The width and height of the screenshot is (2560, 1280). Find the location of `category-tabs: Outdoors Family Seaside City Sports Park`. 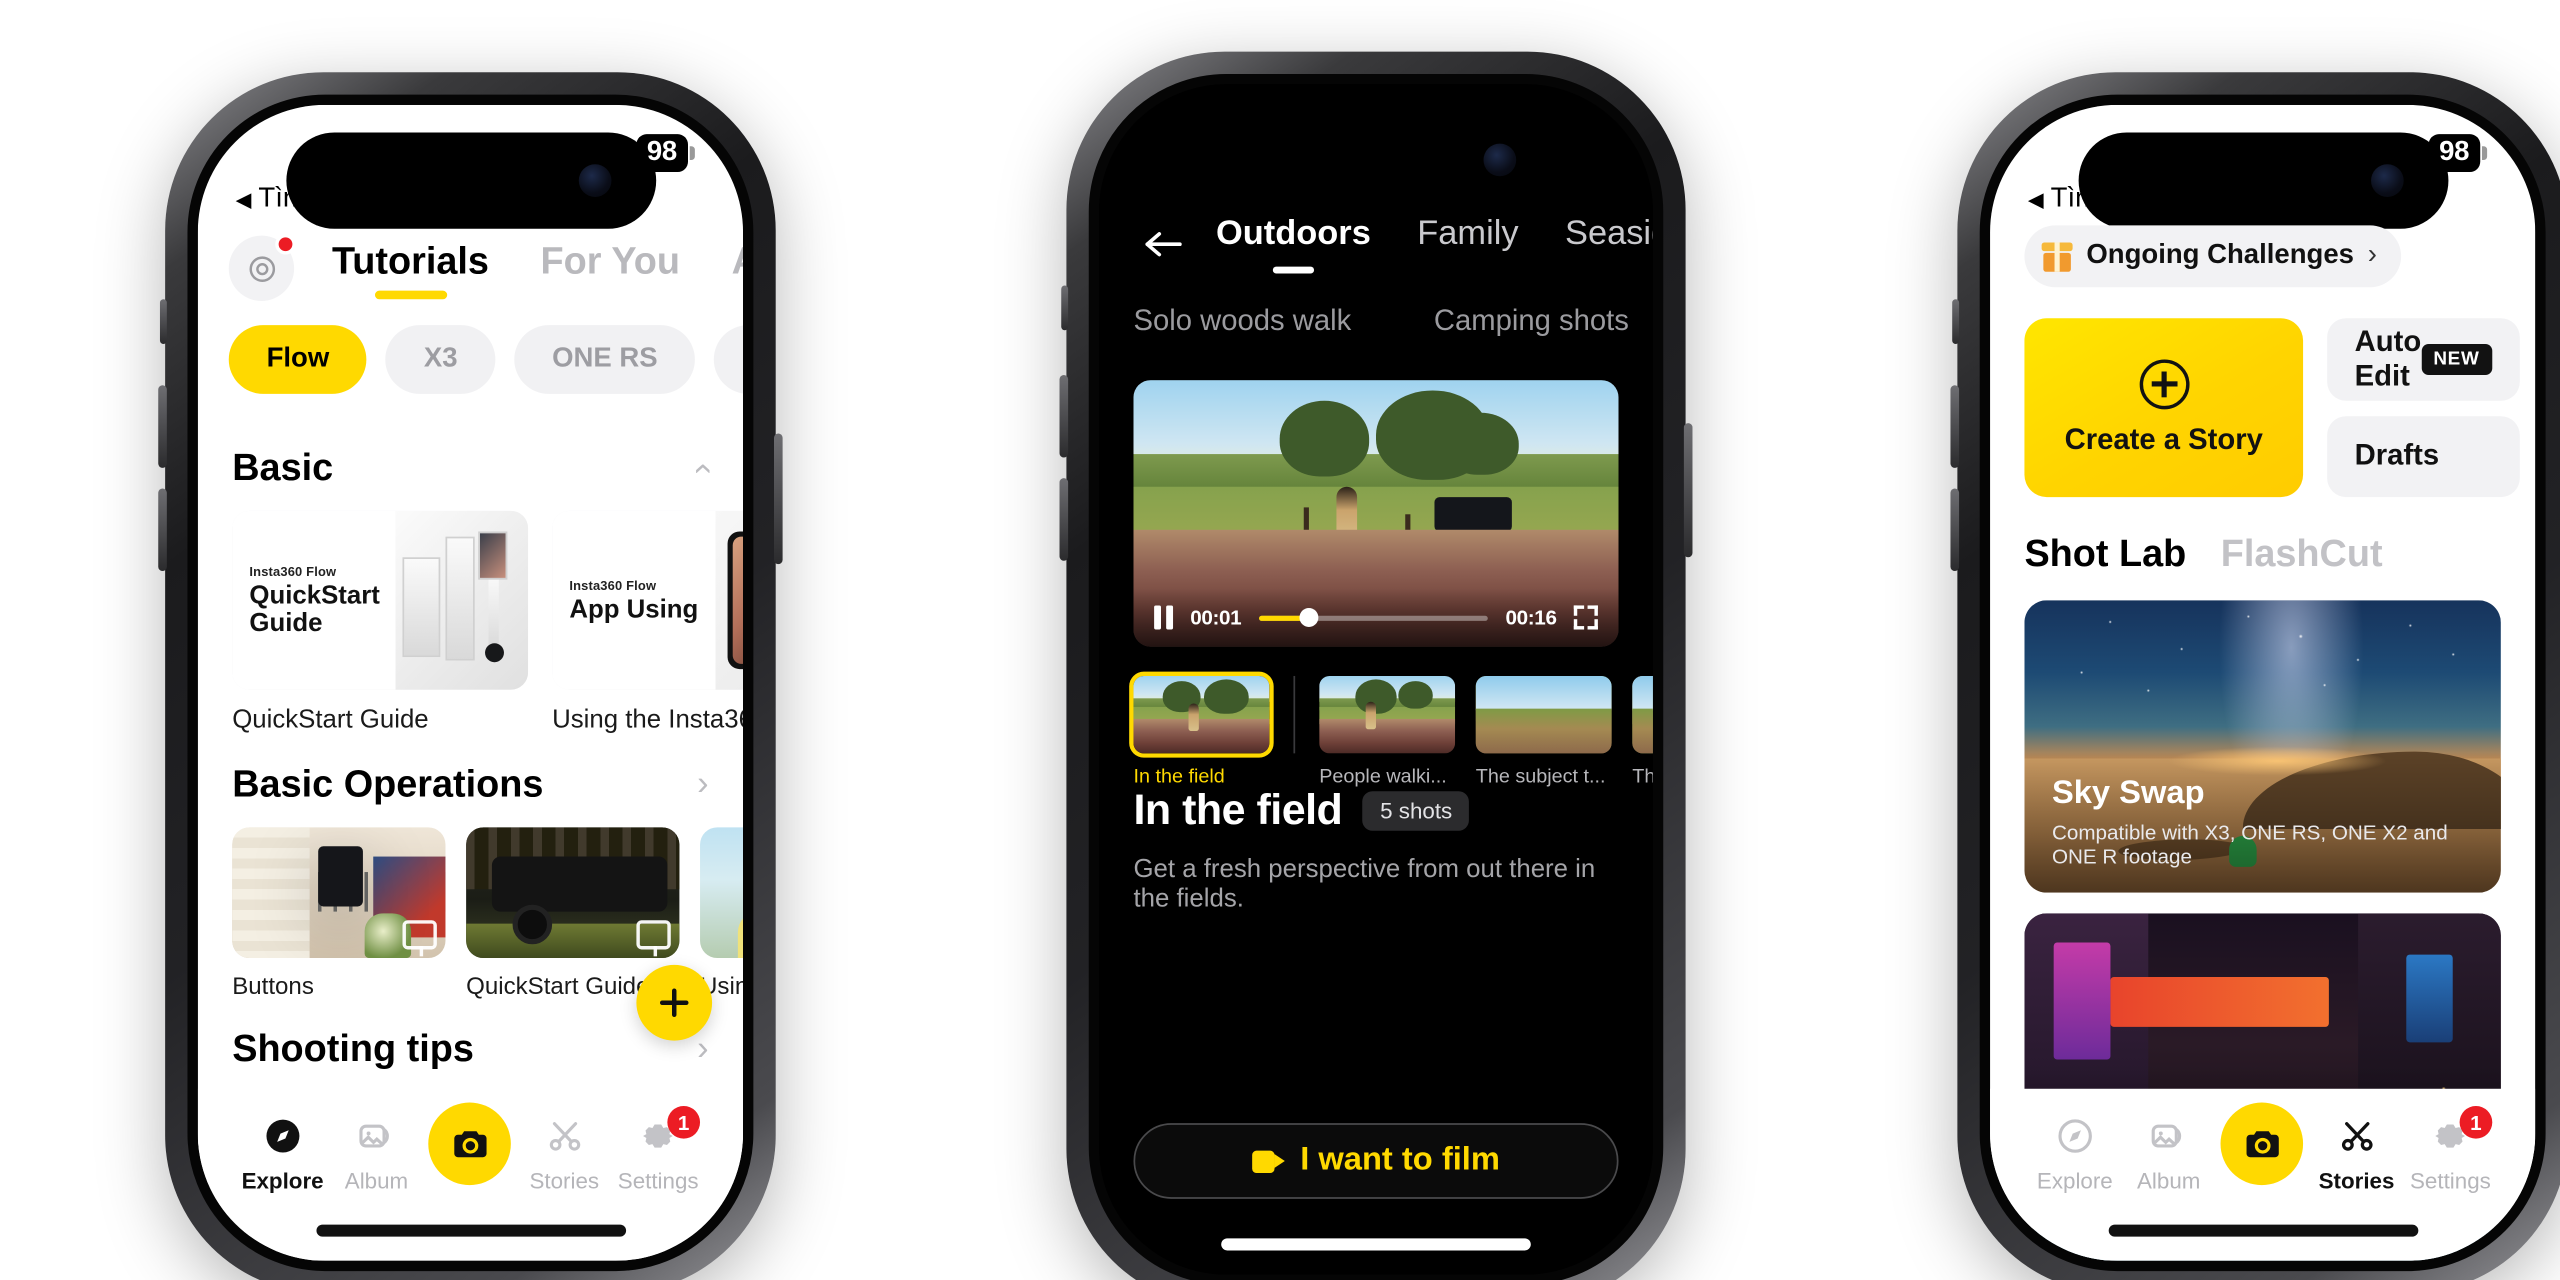

category-tabs: Outdoors Family Seaside City Sports Park is located at coordinates (1434, 244).